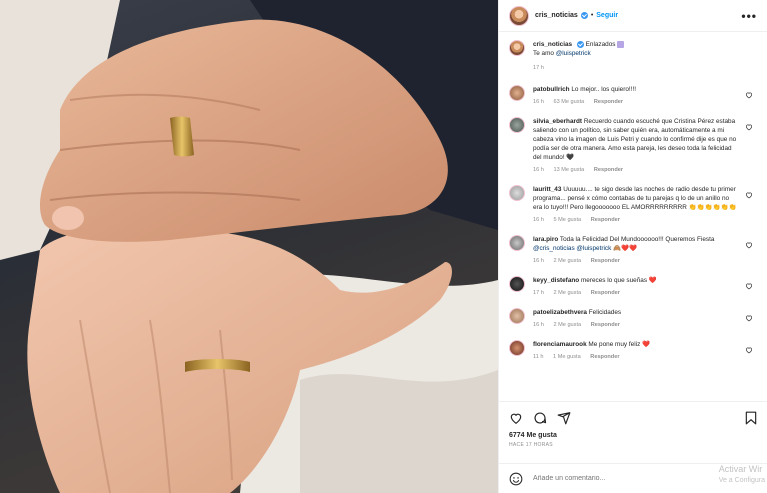 The height and width of the screenshot is (493, 767). What do you see at coordinates (572, 248) in the screenshot?
I see `comment-mention: @cris_noticias @luispetrick` at bounding box center [572, 248].